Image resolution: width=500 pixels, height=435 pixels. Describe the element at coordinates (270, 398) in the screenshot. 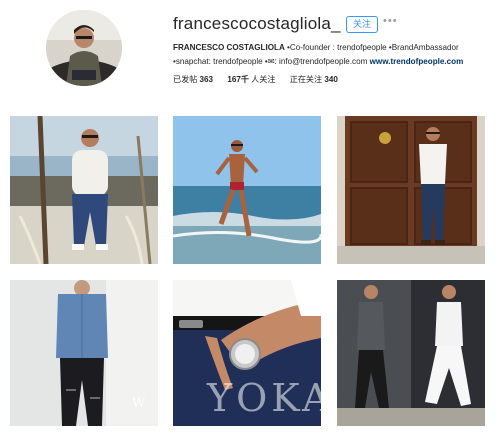

I see `watermark-text: YOKA` at that location.